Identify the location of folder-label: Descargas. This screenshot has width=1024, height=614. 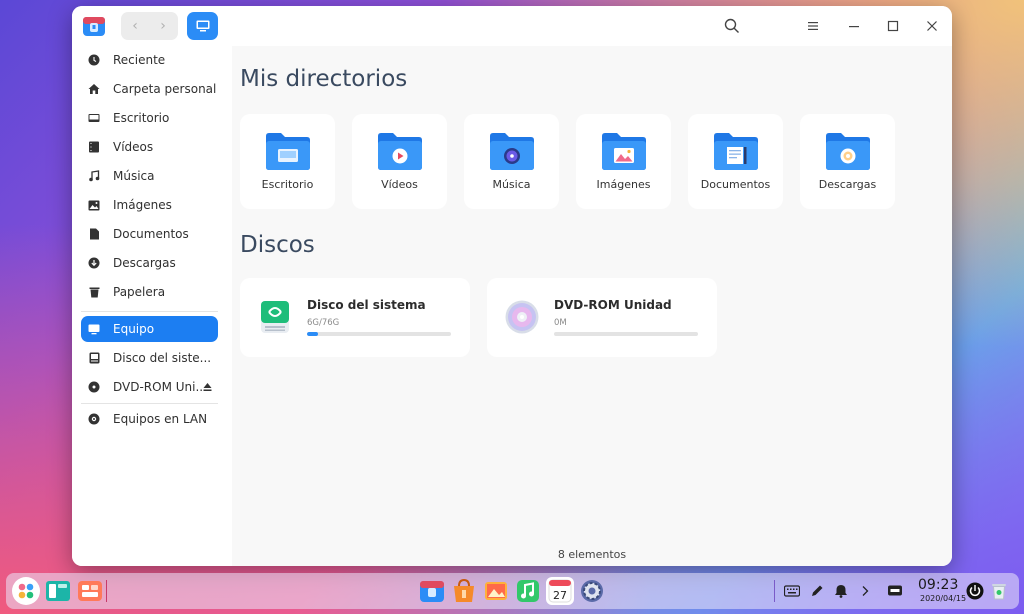
(847, 184).